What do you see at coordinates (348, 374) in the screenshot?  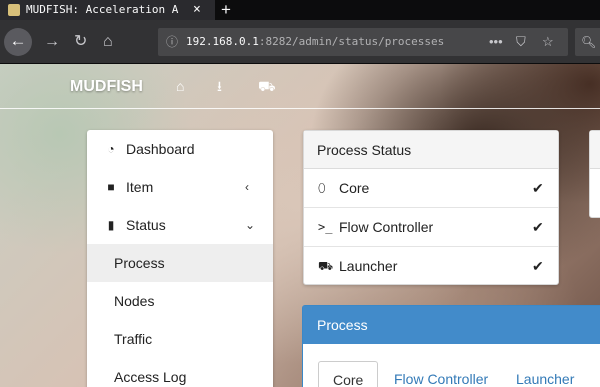 I see `tab-core: Core` at bounding box center [348, 374].